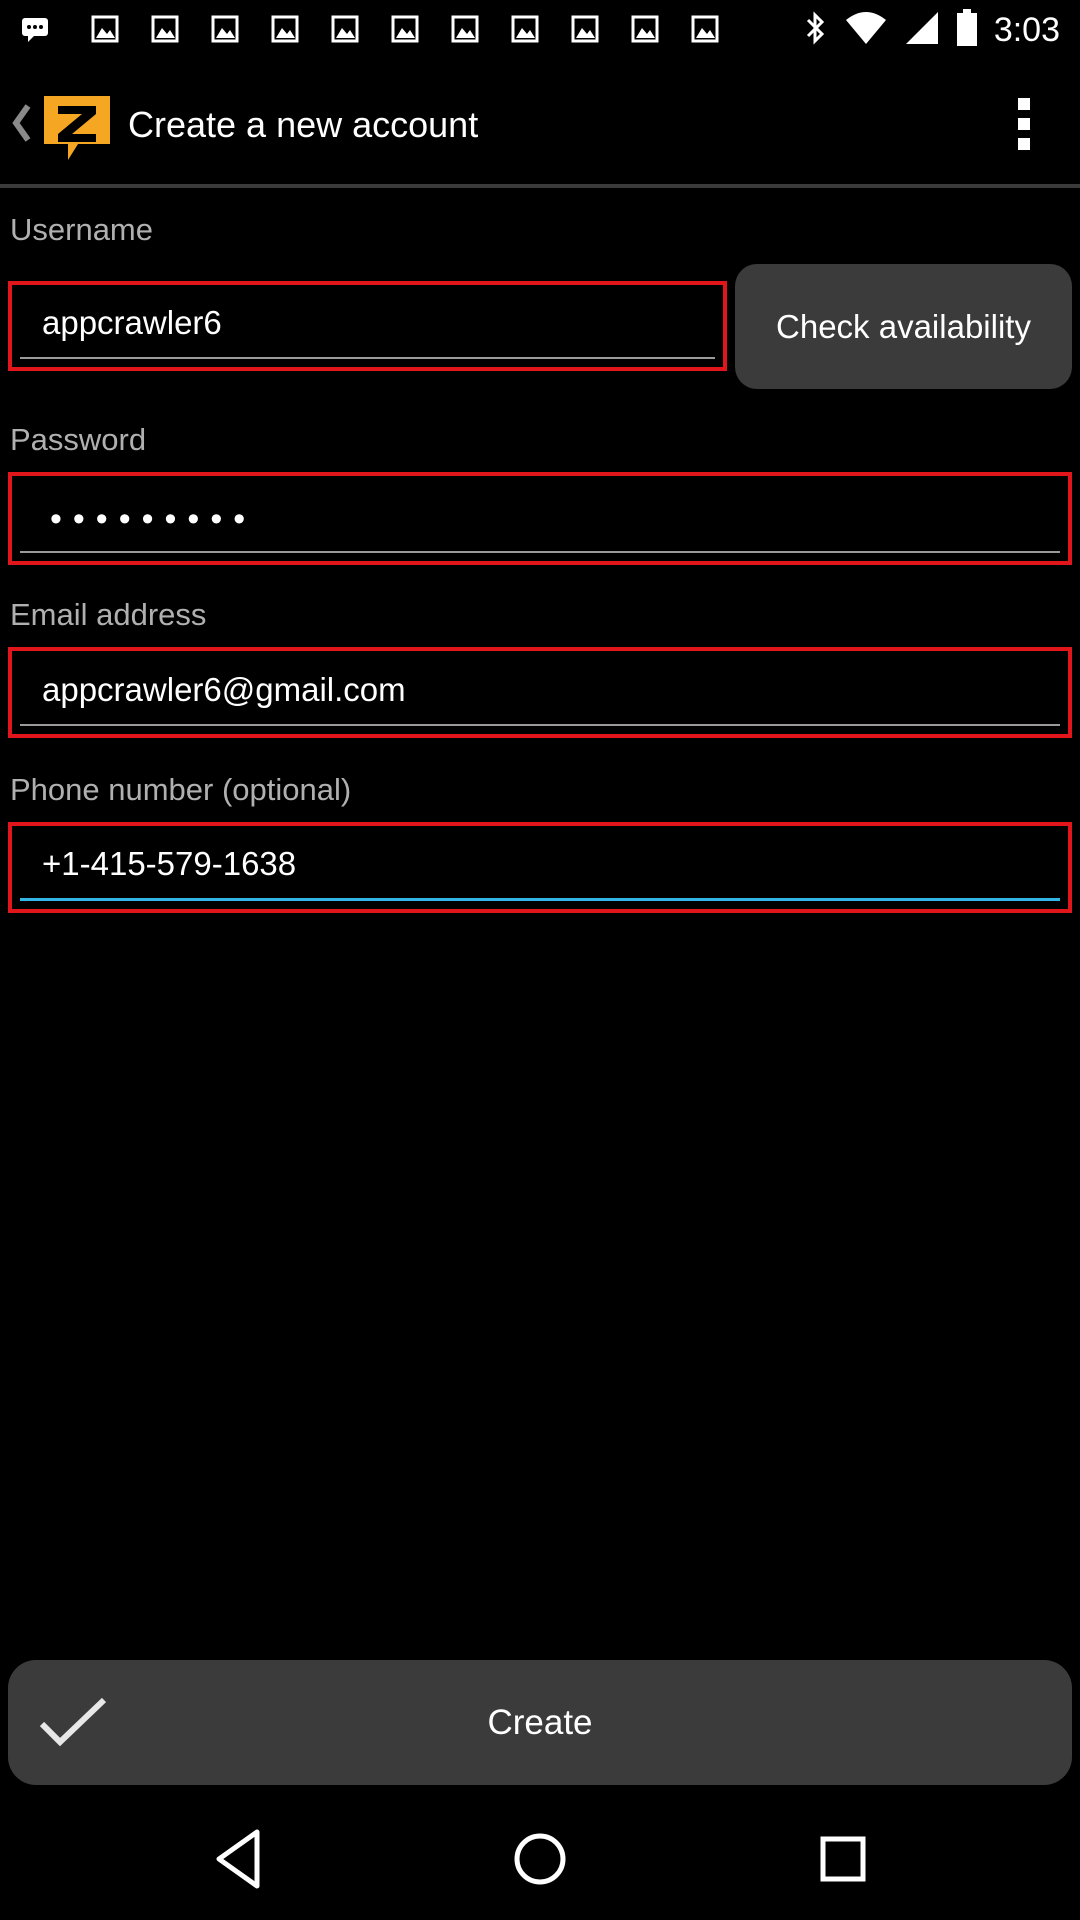 Image resolution: width=1080 pixels, height=1920 pixels. What do you see at coordinates (240, 1859) in the screenshot?
I see `nav-back-icon` at bounding box center [240, 1859].